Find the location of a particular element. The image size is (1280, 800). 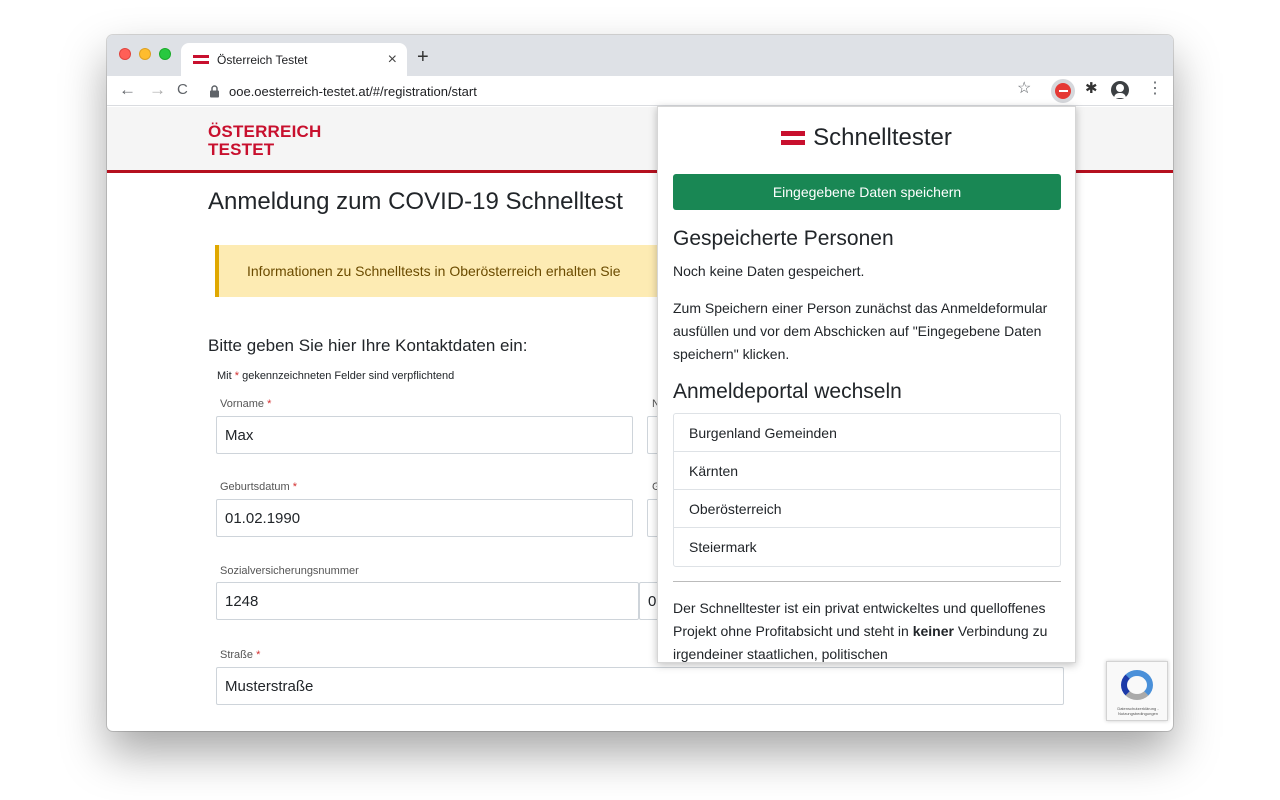

tab-close-icon: × is located at coordinates (392, 59).